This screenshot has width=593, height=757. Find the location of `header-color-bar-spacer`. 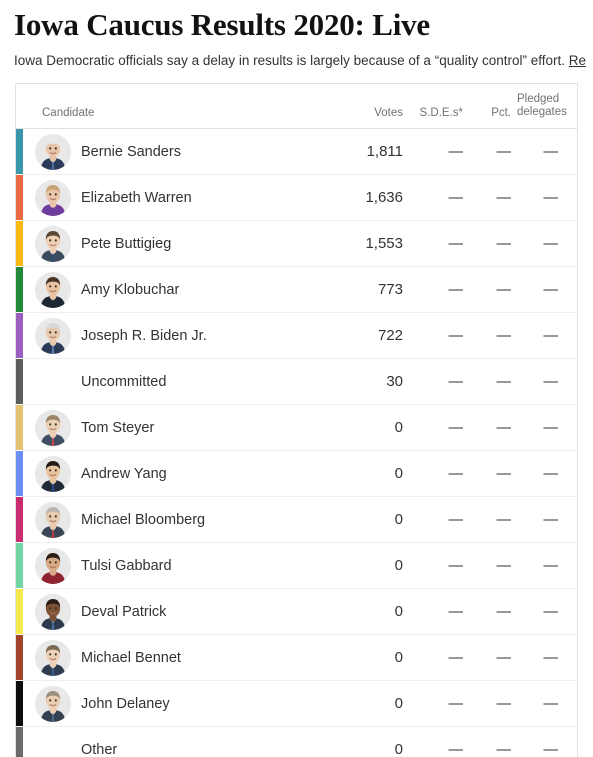

header-color-bar-spacer is located at coordinates (19, 106).